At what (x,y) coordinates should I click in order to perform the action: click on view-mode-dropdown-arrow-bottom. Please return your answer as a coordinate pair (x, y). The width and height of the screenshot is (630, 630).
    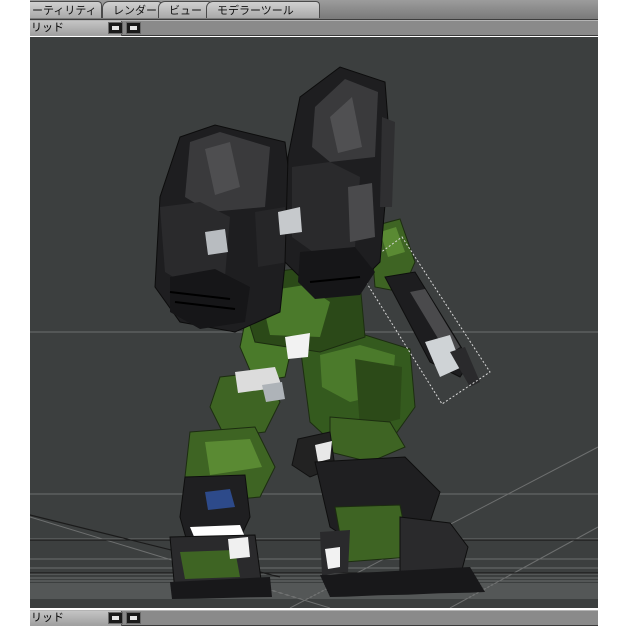
    Looking at the image, I should click on (115, 618).